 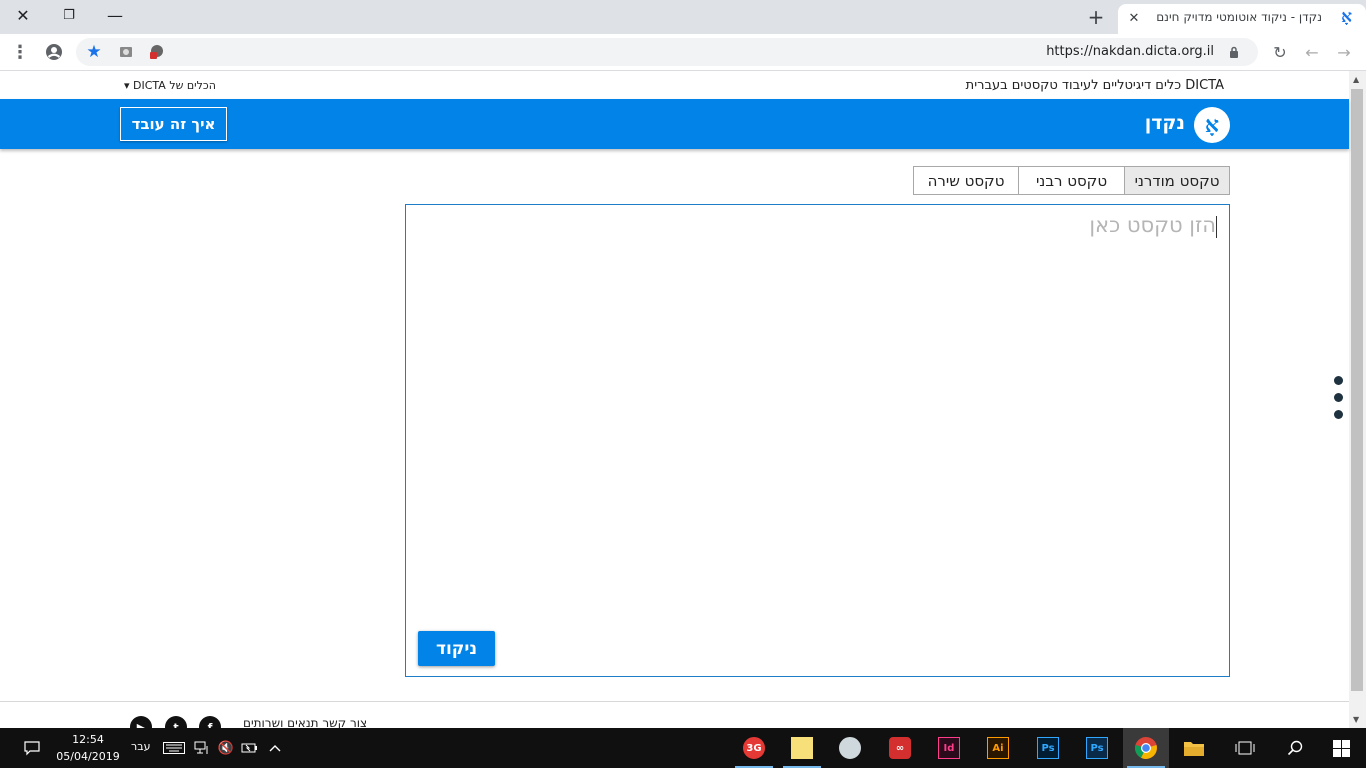 What do you see at coordinates (1295, 748) in the screenshot?
I see `search-icon` at bounding box center [1295, 748].